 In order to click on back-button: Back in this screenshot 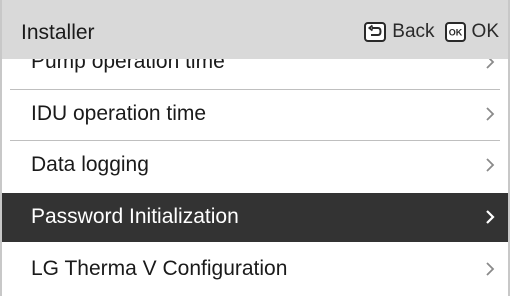, I will do `click(399, 32)`.